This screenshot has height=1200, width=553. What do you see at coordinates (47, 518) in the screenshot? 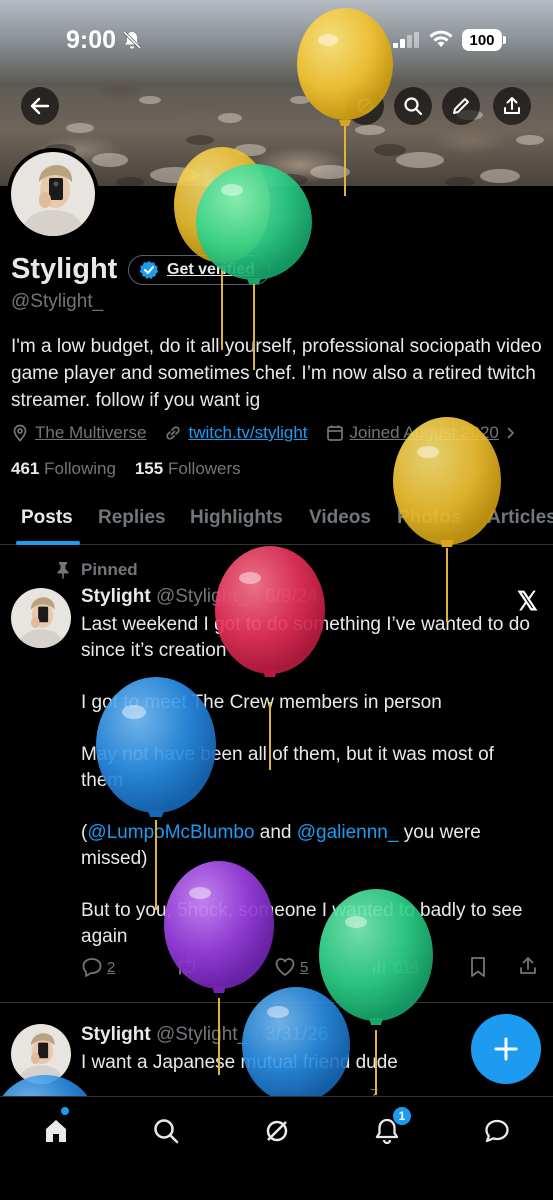
I see `tab-posts: Posts` at bounding box center [47, 518].